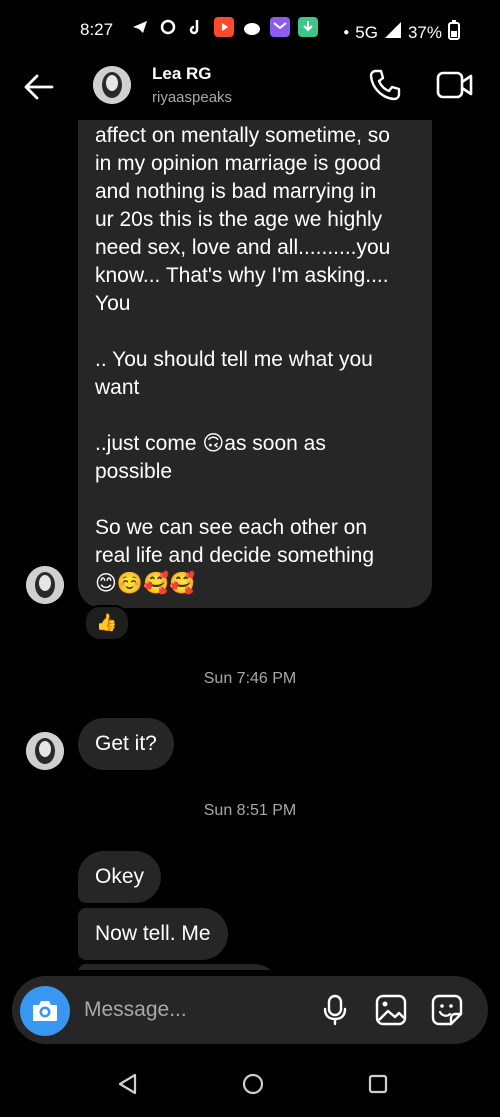  Describe the element at coordinates (182, 74) in the screenshot. I see `contact-name: Lea RG` at that location.